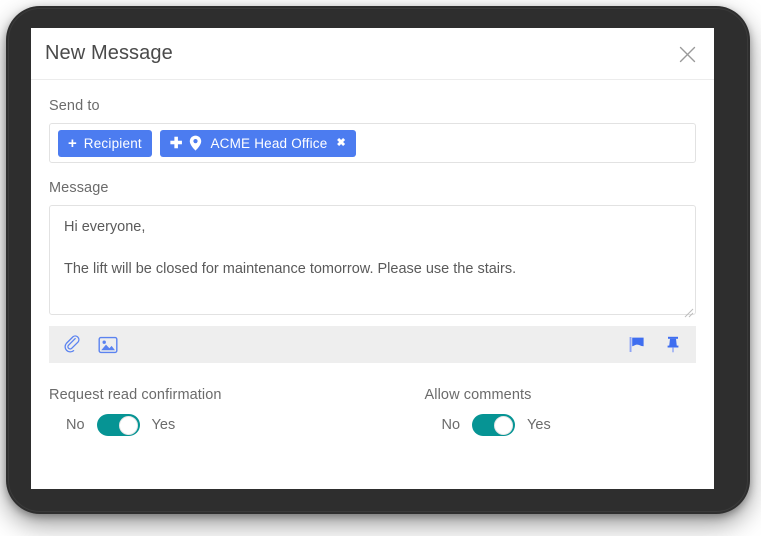 This screenshot has width=761, height=536. I want to click on close-button, so click(687, 54).